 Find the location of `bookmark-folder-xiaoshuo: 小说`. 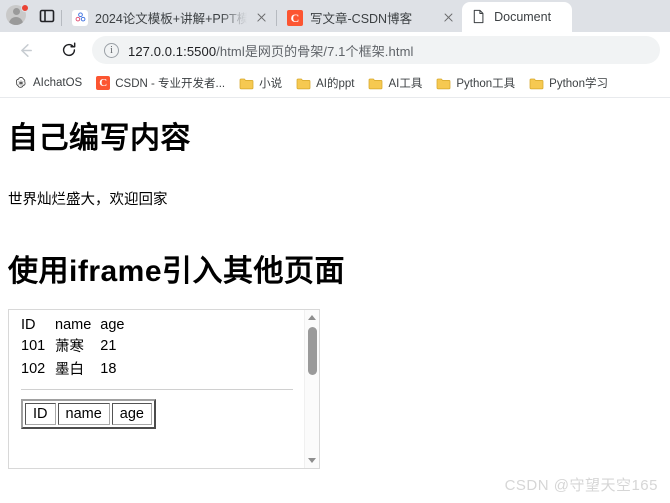

bookmark-folder-xiaoshuo: 小说 is located at coordinates (260, 83).